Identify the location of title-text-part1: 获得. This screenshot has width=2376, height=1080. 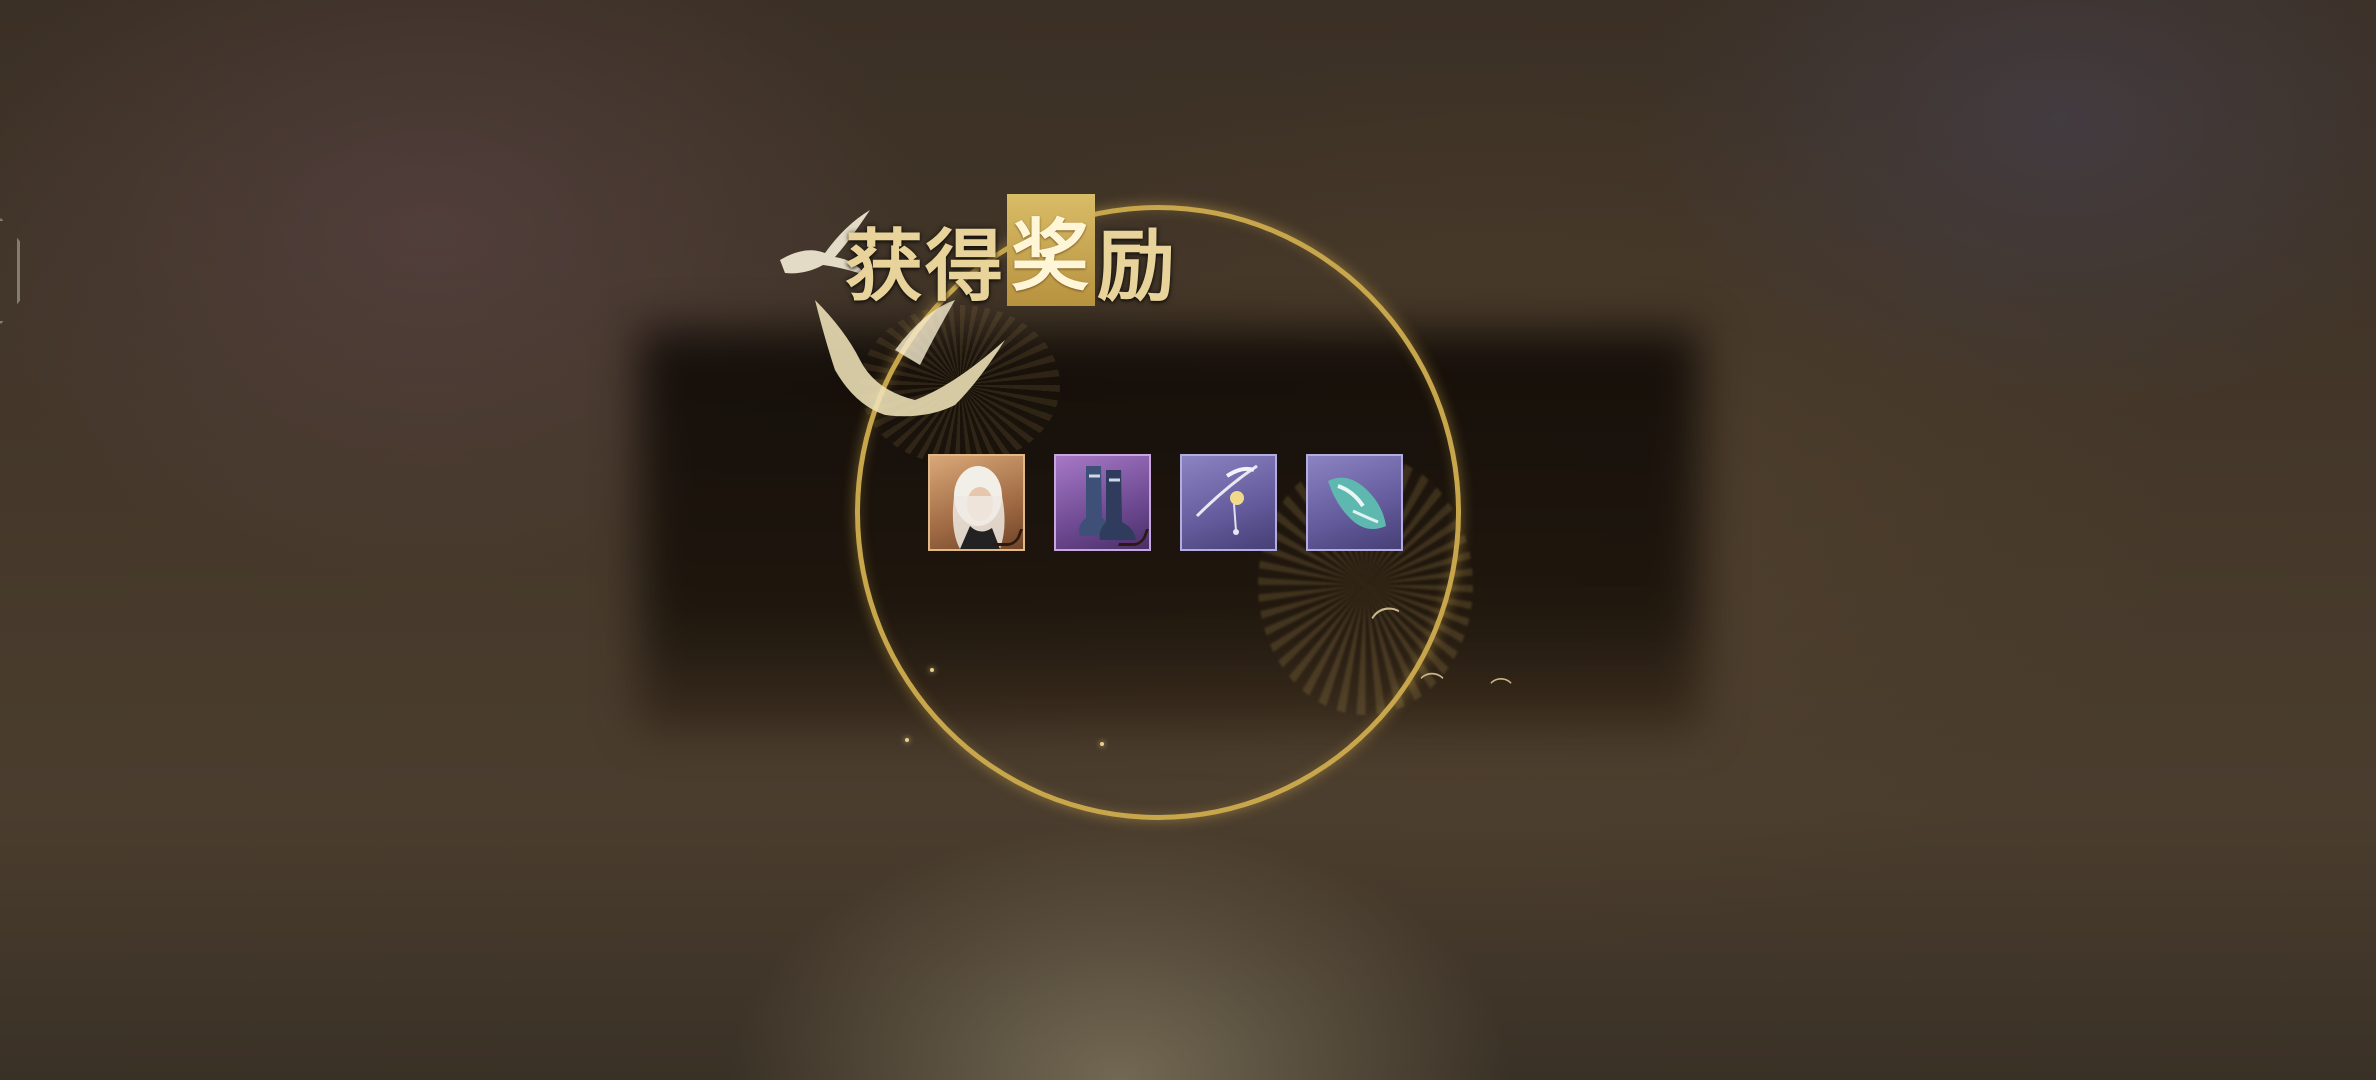
(925, 266).